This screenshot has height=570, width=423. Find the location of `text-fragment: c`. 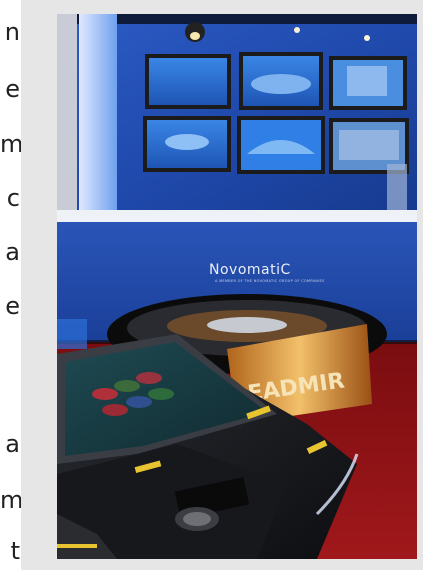

text-fragment: c is located at coordinates (13, 198).